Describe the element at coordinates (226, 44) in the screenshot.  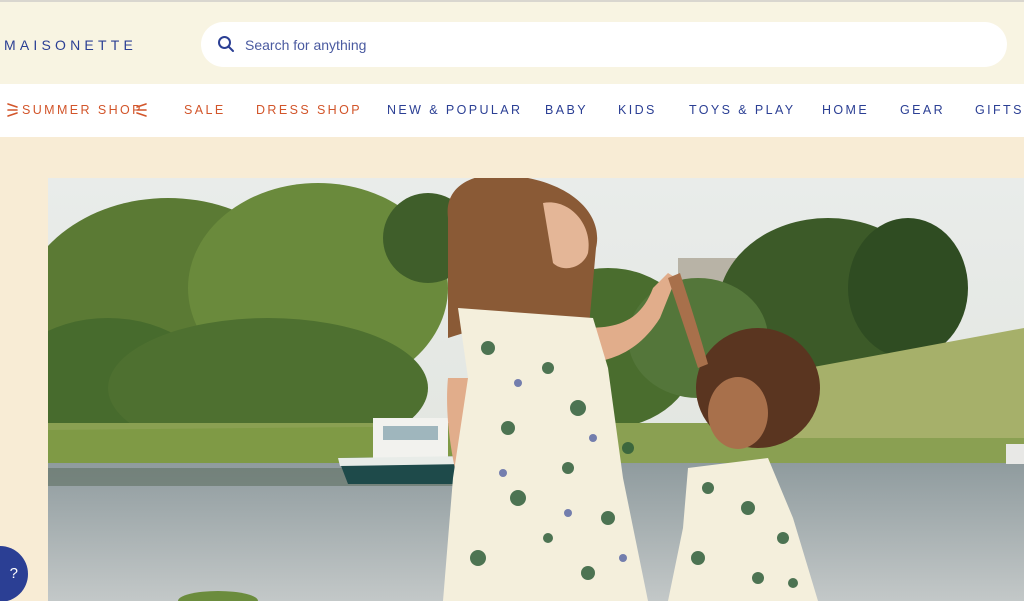
I see `search-icon` at that location.